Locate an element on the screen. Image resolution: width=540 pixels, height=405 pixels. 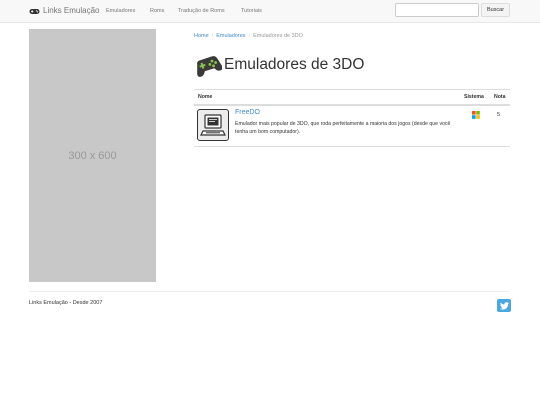
footer-divider is located at coordinates (269, 291).